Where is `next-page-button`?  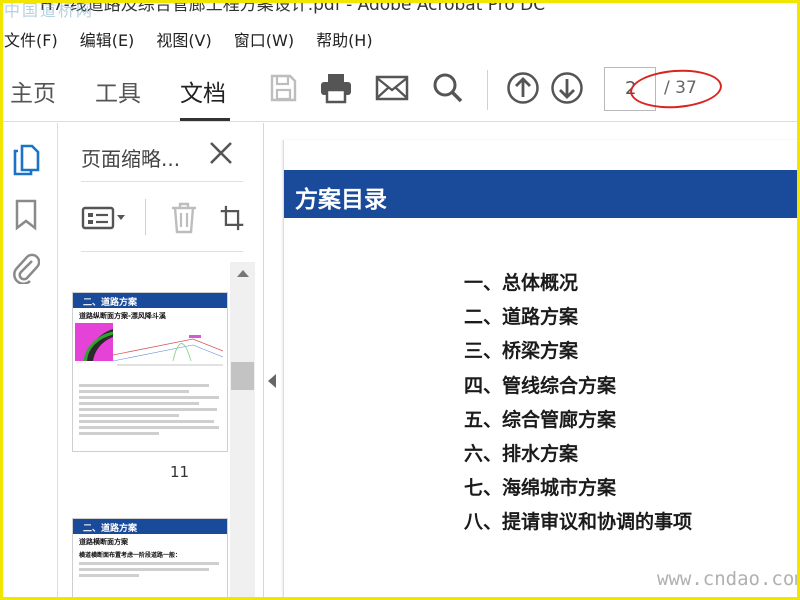 next-page-button is located at coordinates (567, 88).